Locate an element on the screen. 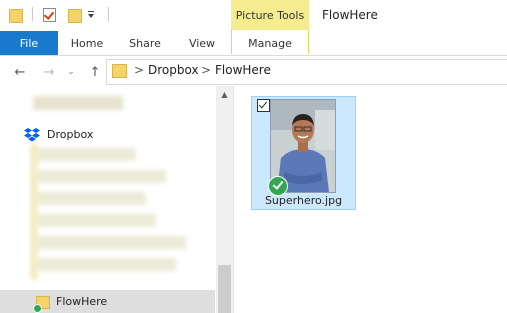 This screenshot has height=313, width=507. nav-item-dropbox: Dropbox is located at coordinates (70, 134).